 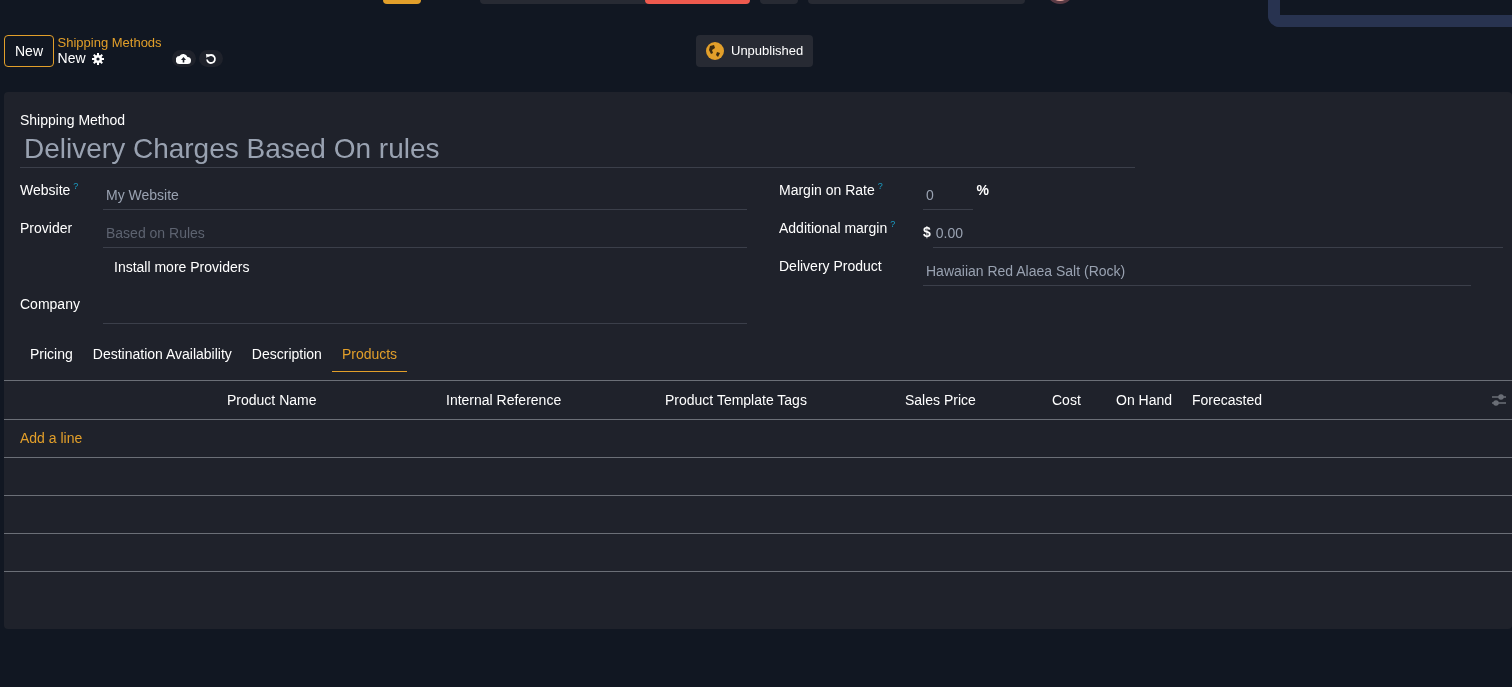 I want to click on field-label: Delivery Product, so click(x=830, y=266).